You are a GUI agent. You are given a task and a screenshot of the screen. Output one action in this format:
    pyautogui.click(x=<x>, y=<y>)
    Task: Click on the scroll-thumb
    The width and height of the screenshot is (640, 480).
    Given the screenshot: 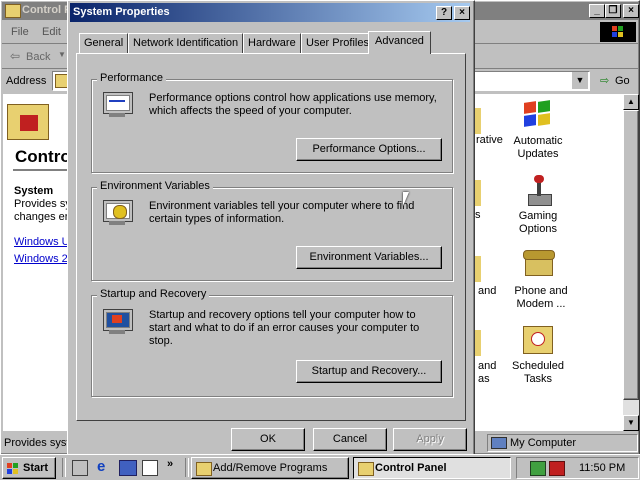 What is the action you would take?
    pyautogui.click(x=631, y=255)
    